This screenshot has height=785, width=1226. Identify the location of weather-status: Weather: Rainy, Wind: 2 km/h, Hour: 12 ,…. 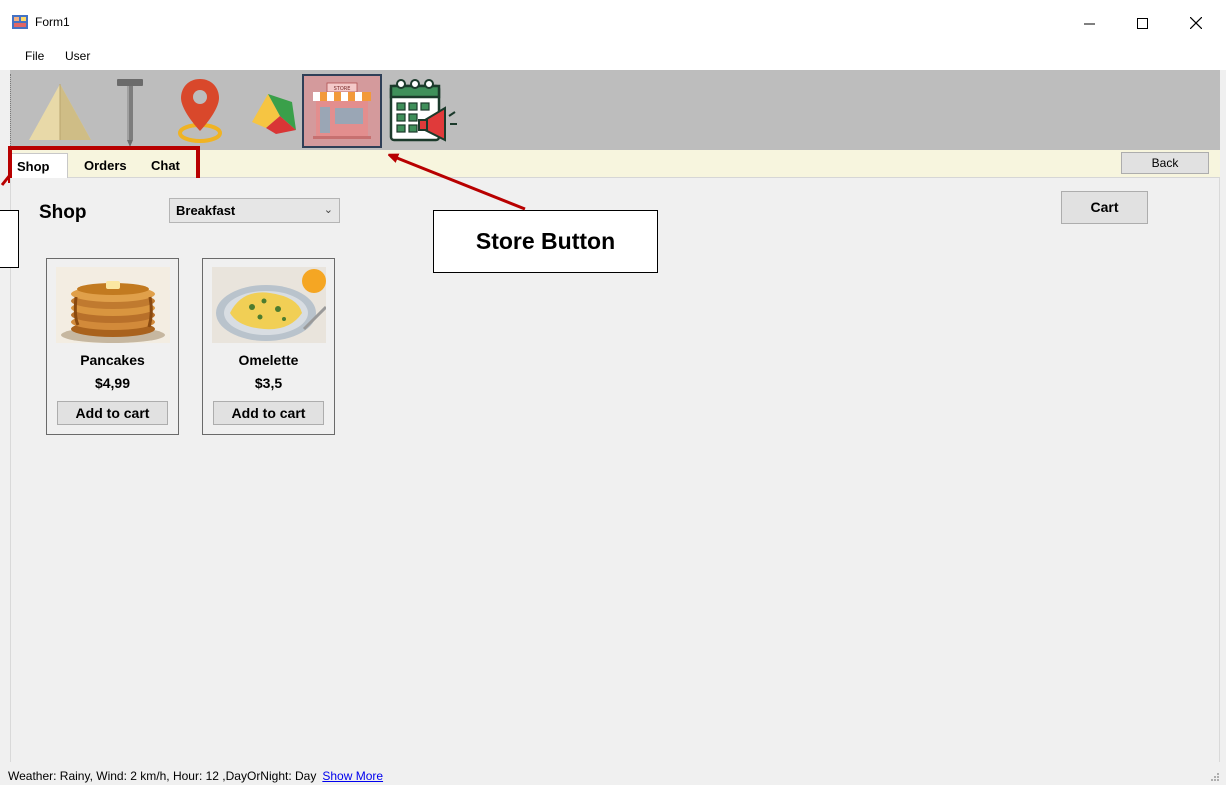
(162, 776).